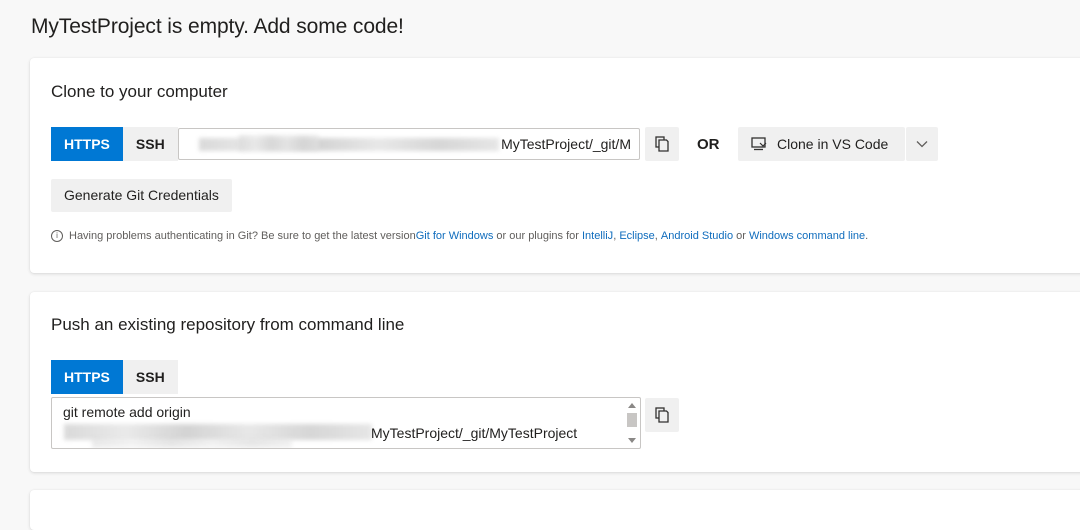  I want to click on next-section-card, so click(555, 510).